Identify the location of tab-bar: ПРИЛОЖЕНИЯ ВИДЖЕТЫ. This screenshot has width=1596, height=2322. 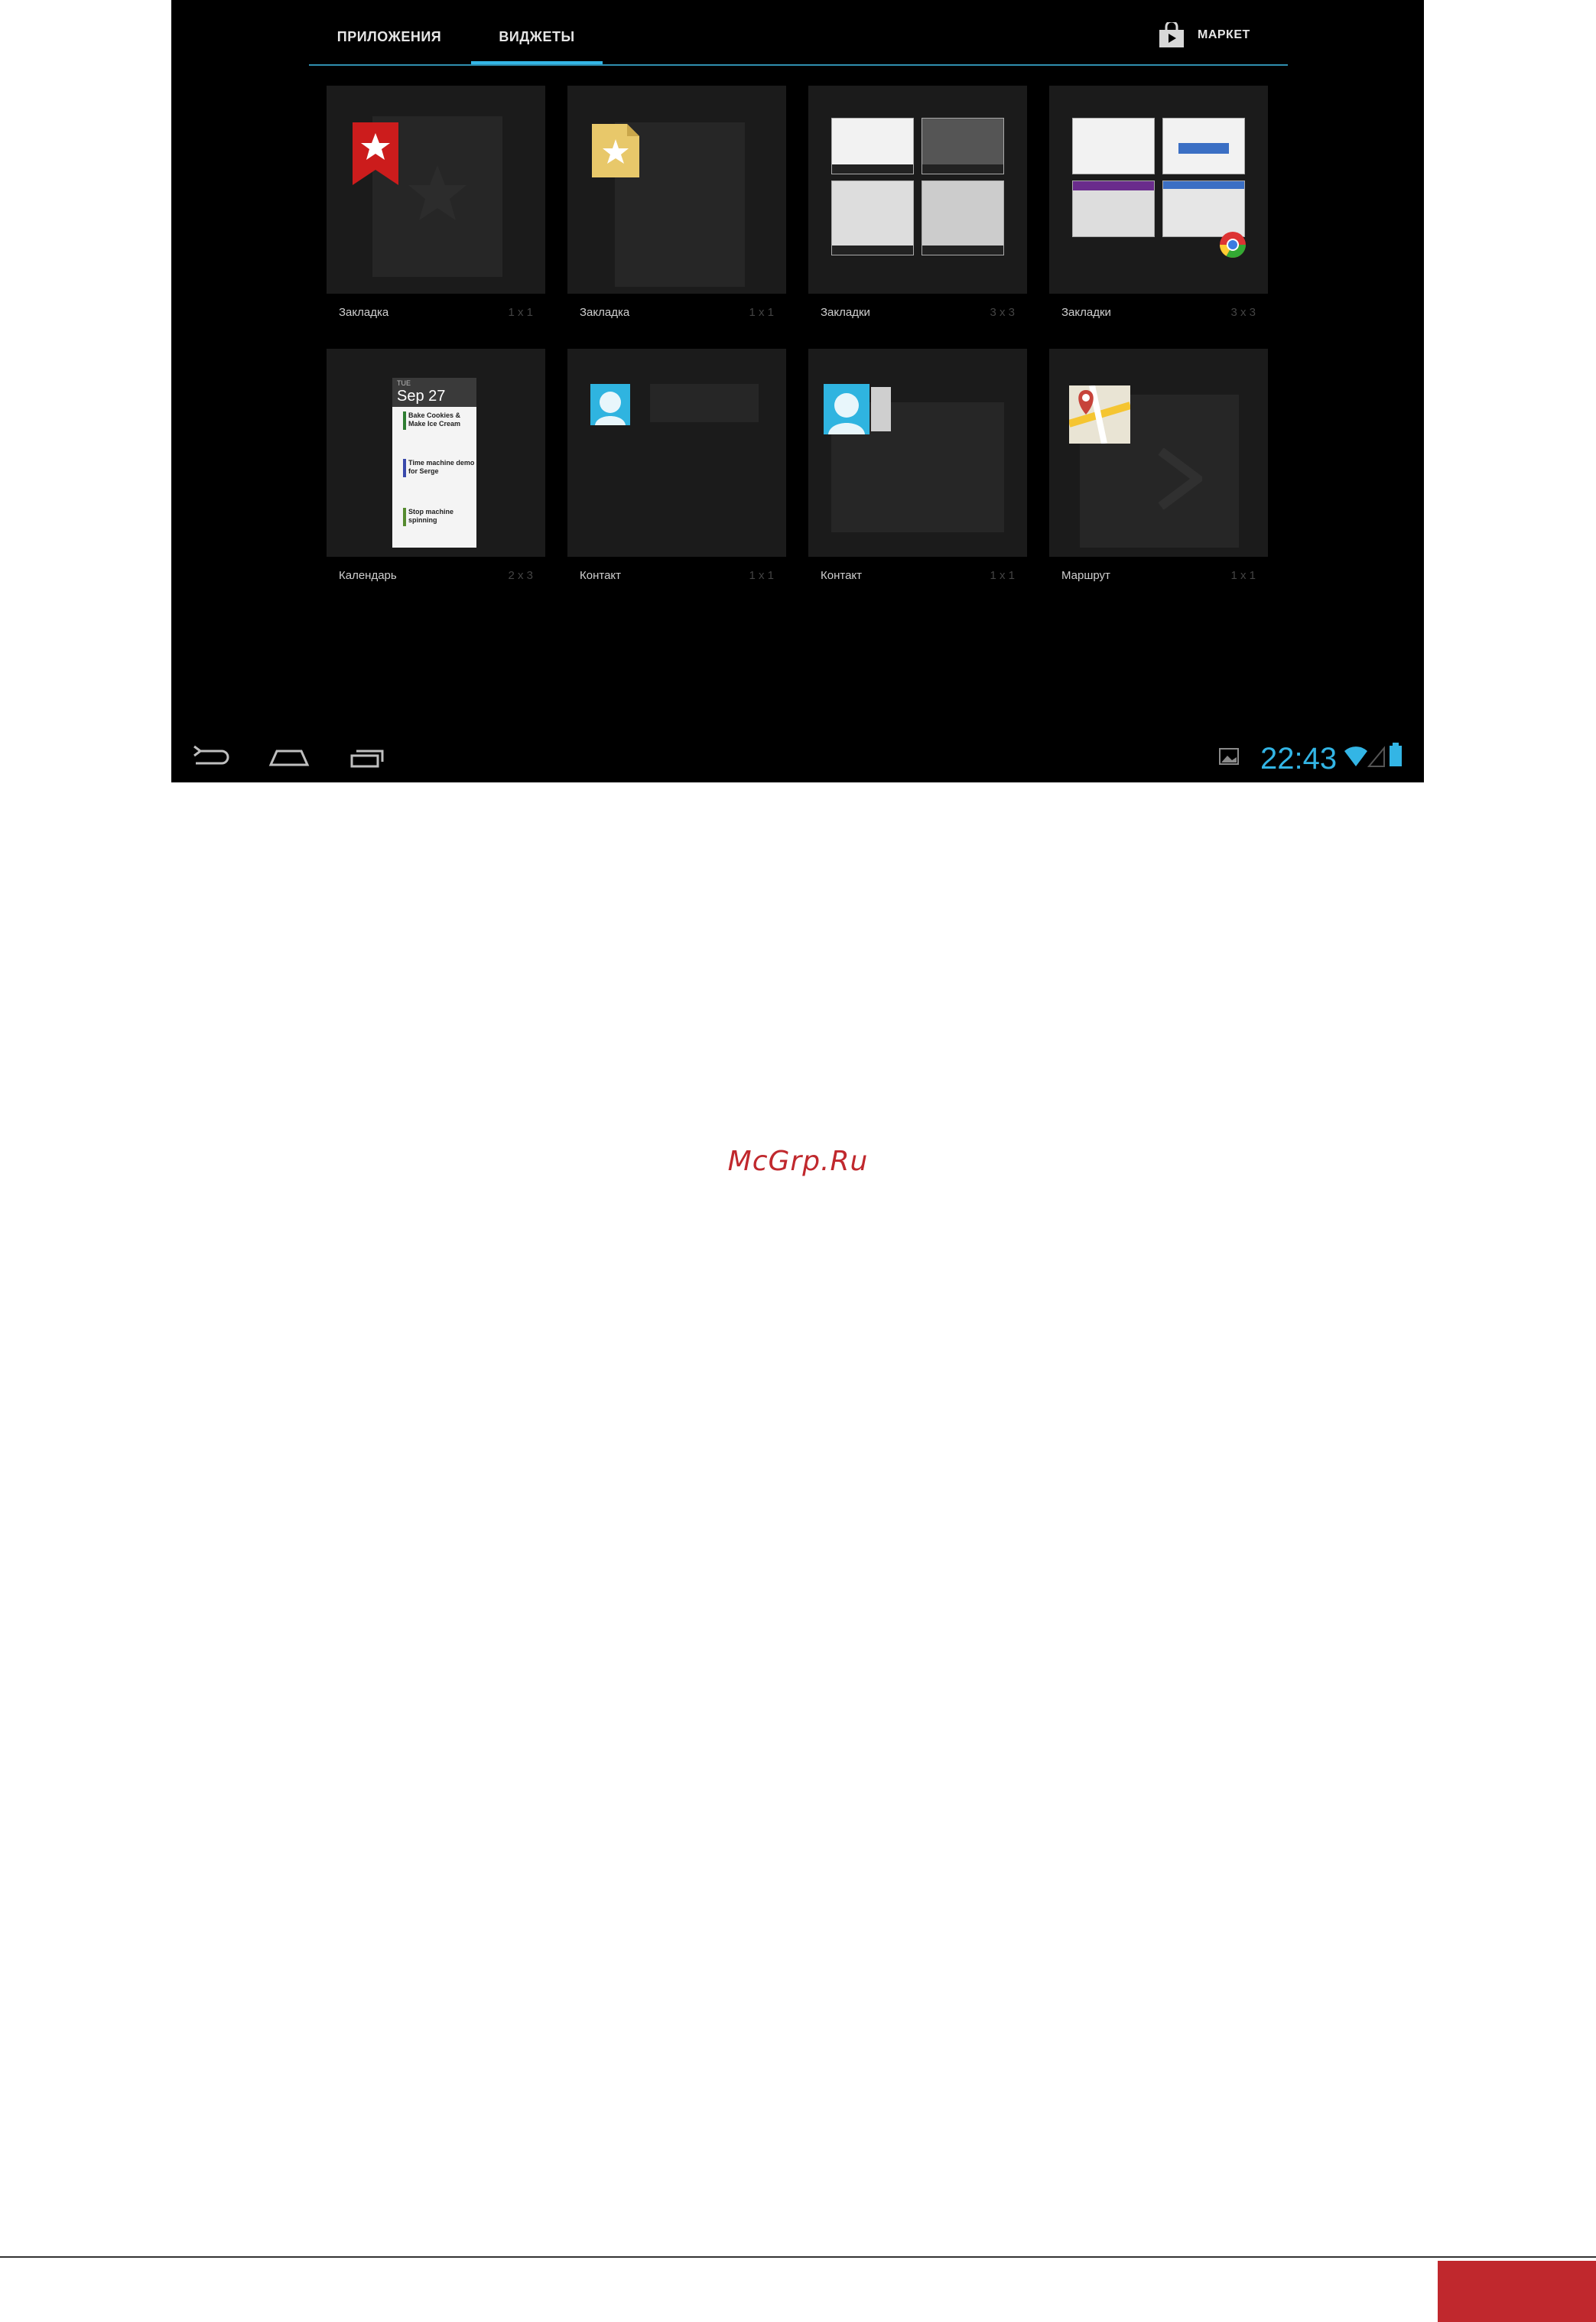
(798, 33).